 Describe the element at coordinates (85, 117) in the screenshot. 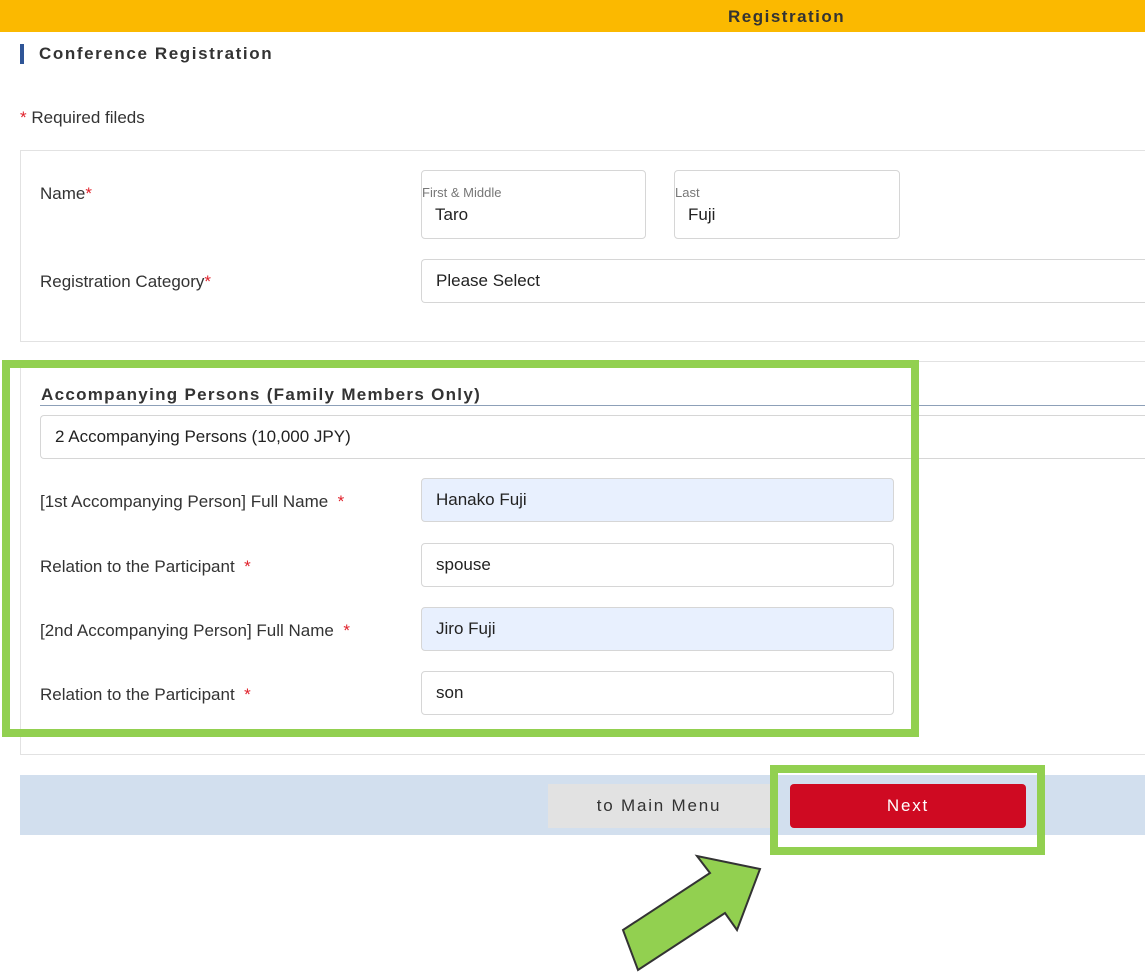

I see `required-note-text: Required fileds` at that location.